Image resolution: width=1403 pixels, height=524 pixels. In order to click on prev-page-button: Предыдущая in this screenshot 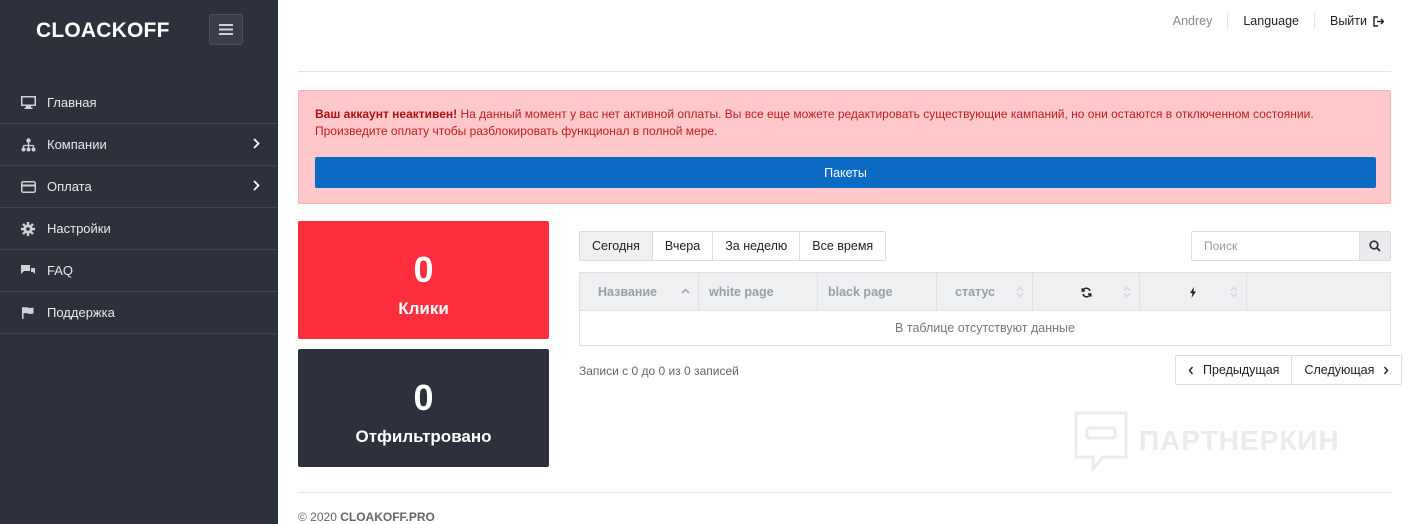, I will do `click(1233, 370)`.